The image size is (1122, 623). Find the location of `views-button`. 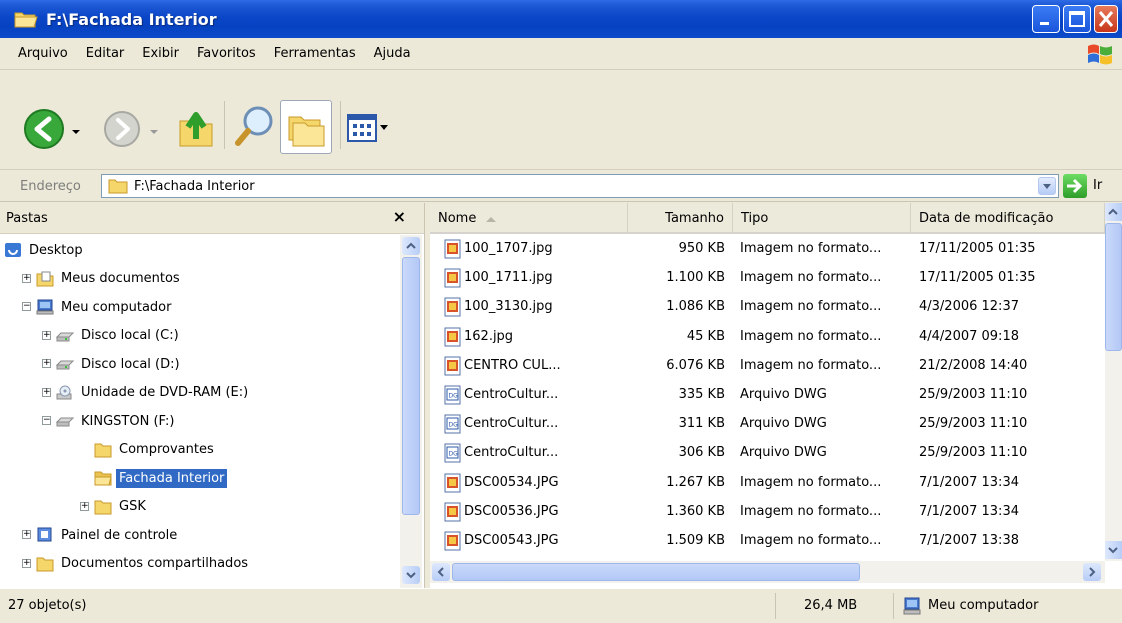

views-button is located at coordinates (368, 131).